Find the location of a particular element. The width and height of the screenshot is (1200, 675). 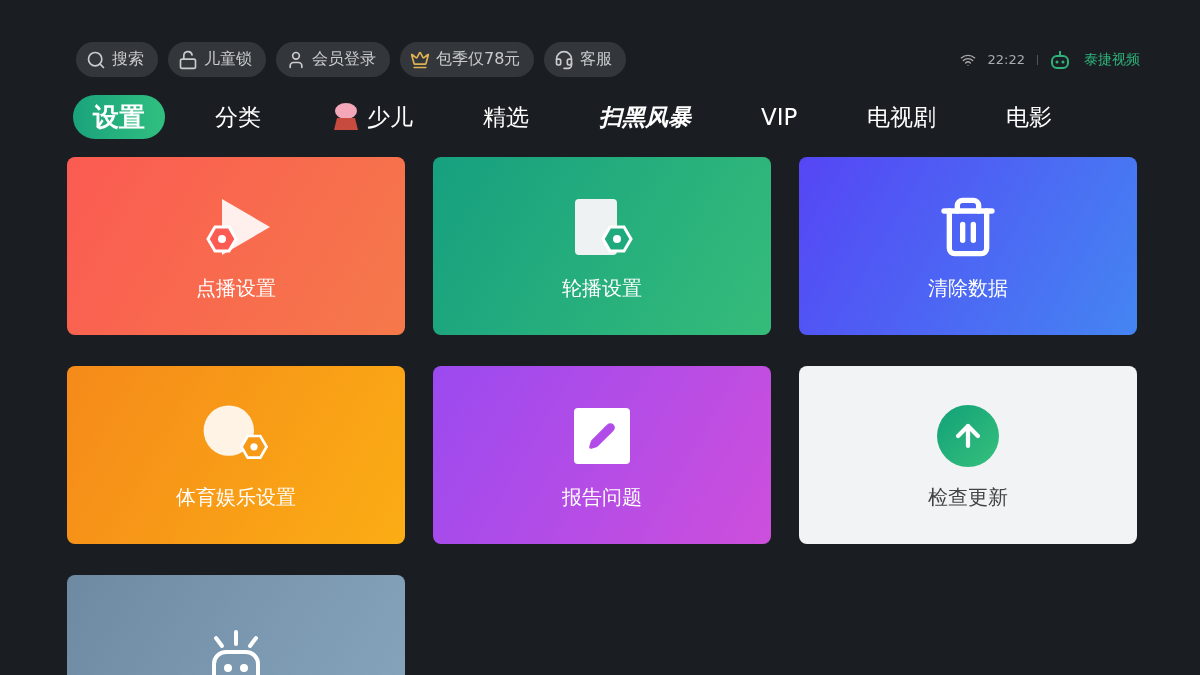

nav-tab: 电视剧 is located at coordinates (902, 117).